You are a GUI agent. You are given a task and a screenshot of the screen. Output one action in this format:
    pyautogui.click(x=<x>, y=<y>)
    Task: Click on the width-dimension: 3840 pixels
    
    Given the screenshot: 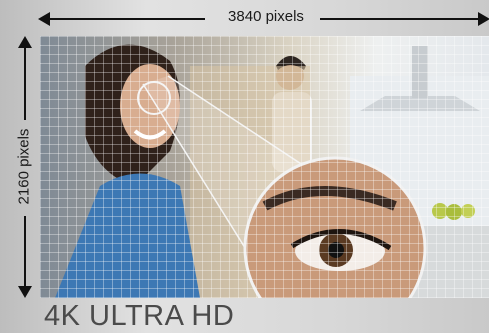 What is the action you would take?
    pyautogui.click(x=244, y=18)
    